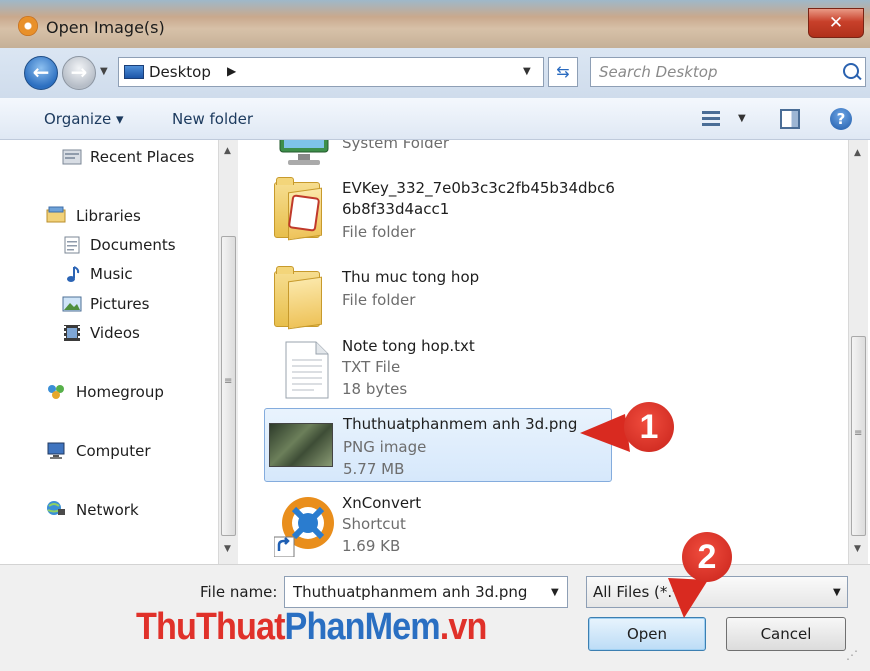 Image resolution: width=870 pixels, height=671 pixels. I want to click on address-dropdown-icon: ▼, so click(527, 71).